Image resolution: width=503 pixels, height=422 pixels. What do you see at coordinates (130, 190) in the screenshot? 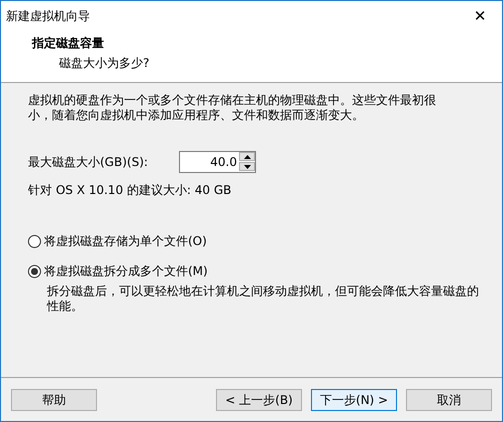
I see `recommended-size-text: 针对 OS X 10.10 的建议大小: 40 GB` at bounding box center [130, 190].